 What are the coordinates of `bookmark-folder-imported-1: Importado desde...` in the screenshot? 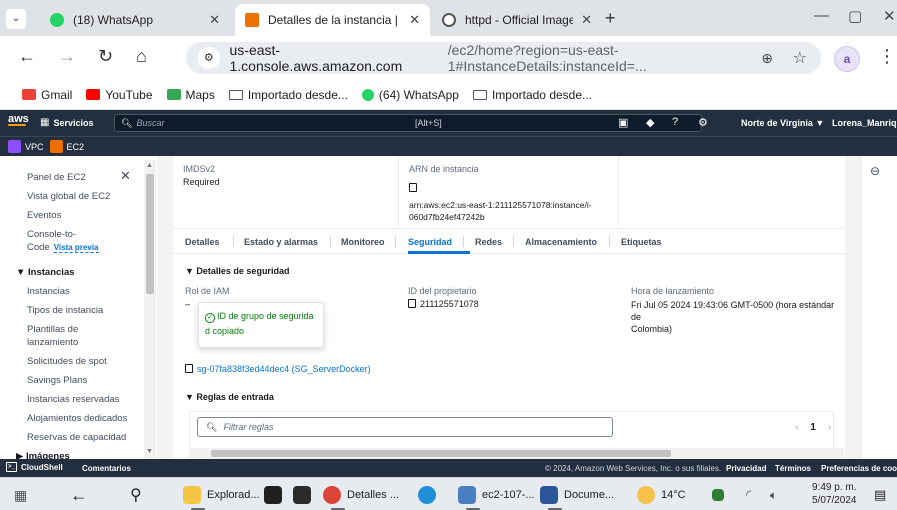 It's located at (288, 95).